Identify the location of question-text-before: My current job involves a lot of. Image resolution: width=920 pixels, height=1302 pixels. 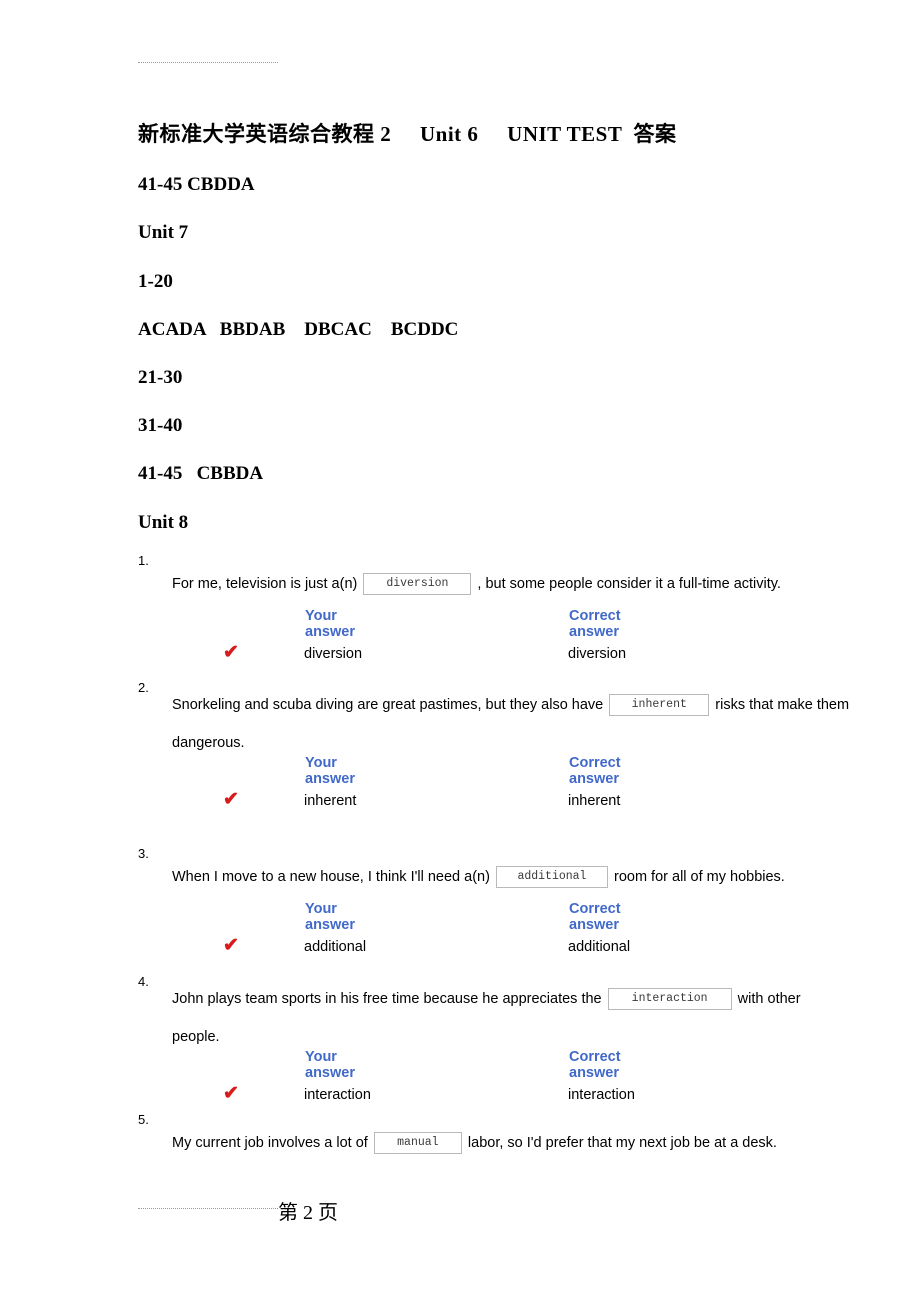
(270, 1143).